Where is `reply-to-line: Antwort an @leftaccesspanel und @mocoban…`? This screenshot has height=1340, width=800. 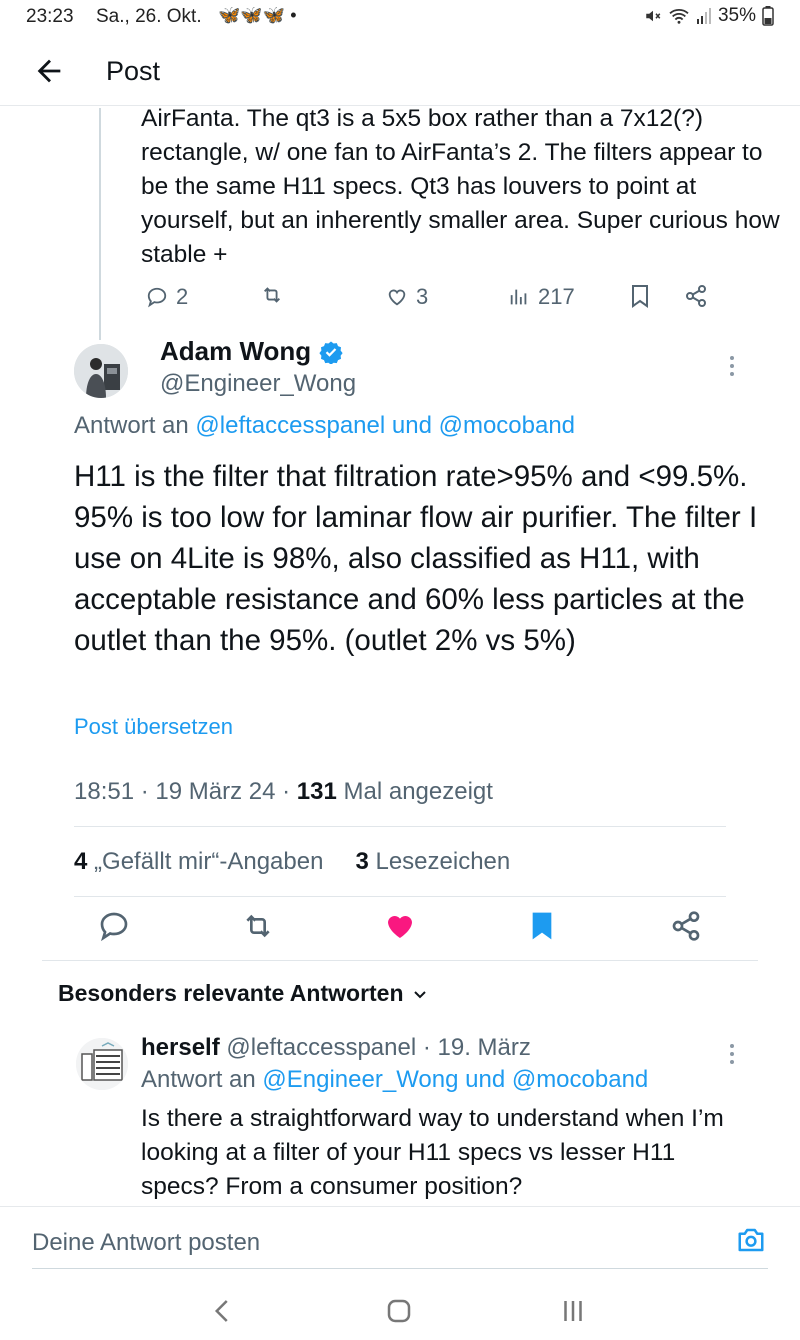 reply-to-line: Antwort an @leftaccesspanel und @mocoban… is located at coordinates (324, 426).